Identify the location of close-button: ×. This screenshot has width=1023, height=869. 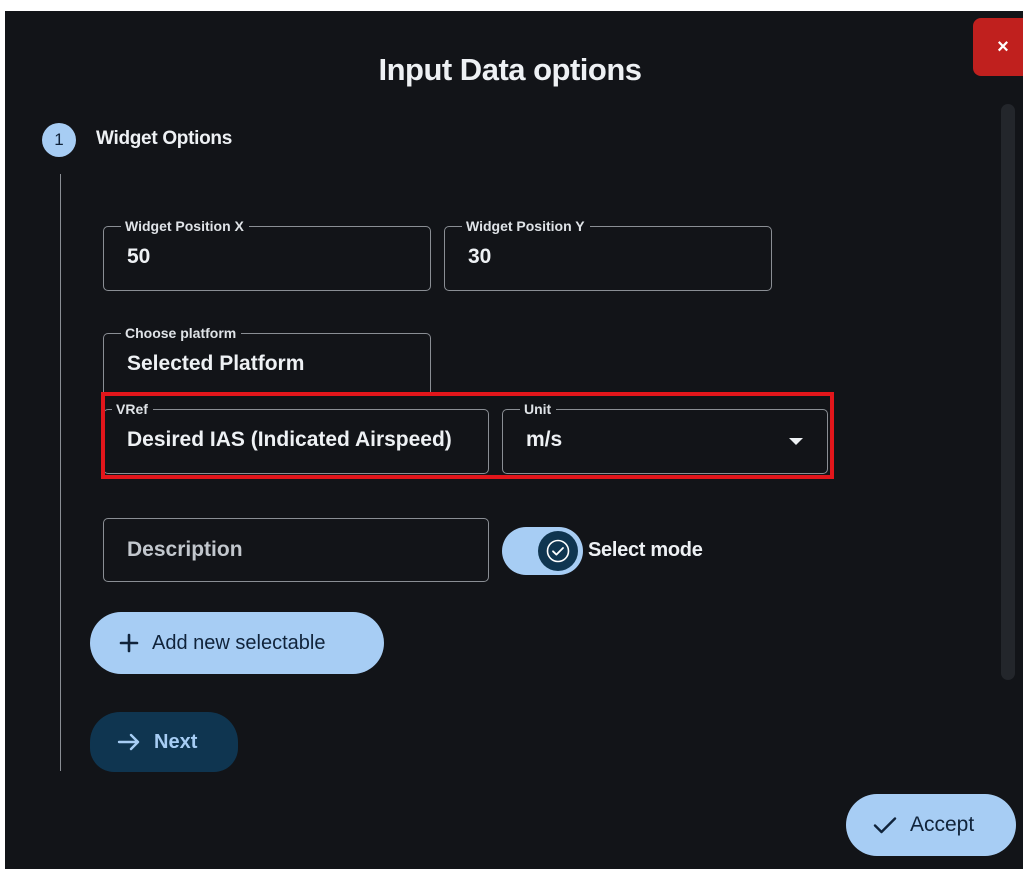
(998, 47).